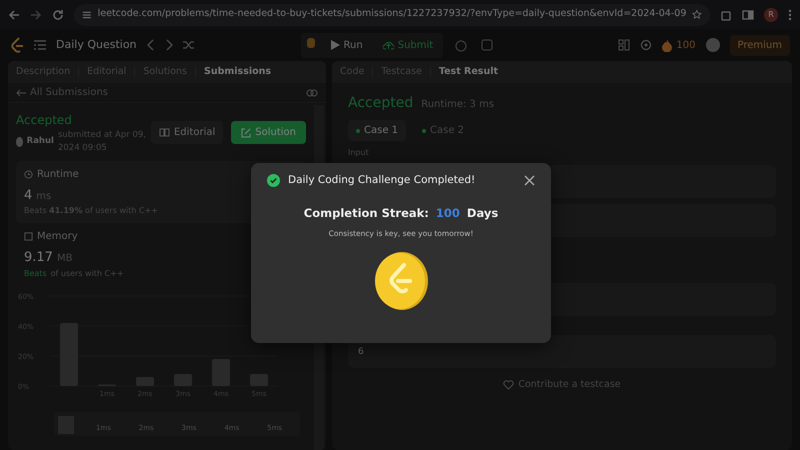  I want to click on streak-value: 100, so click(448, 213).